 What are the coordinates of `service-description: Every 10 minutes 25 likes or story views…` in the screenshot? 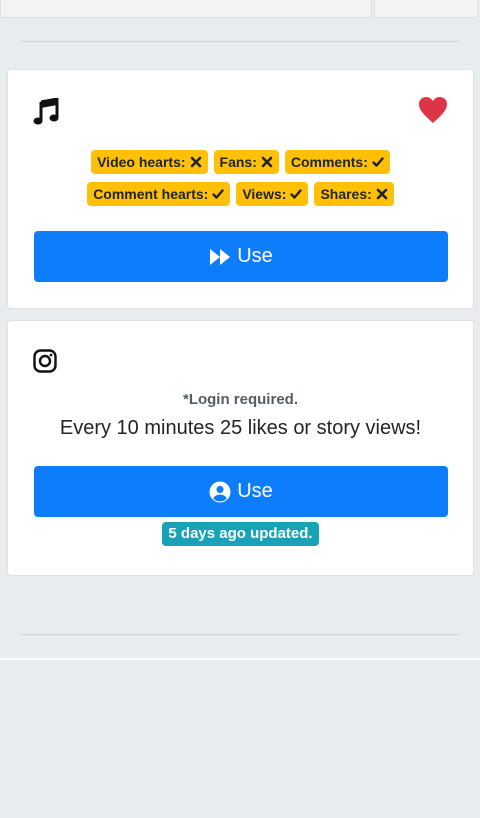 It's located at (240, 428).